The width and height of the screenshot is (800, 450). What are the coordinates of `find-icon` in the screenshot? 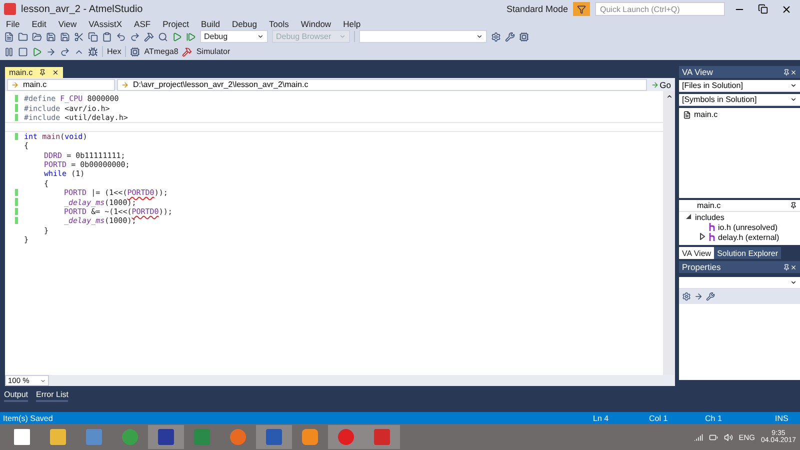 It's located at (163, 37).